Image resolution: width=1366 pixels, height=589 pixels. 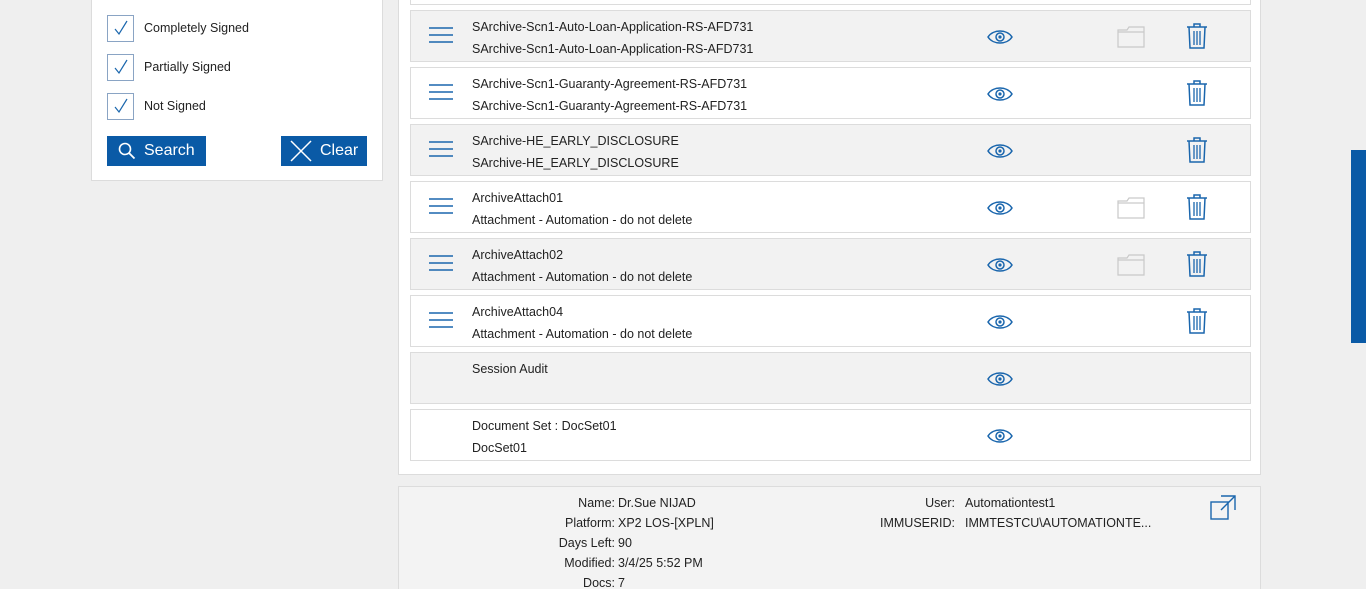 What do you see at coordinates (830, 435) in the screenshot?
I see `document-row: Document Set : DocSet01 DocSet01` at bounding box center [830, 435].